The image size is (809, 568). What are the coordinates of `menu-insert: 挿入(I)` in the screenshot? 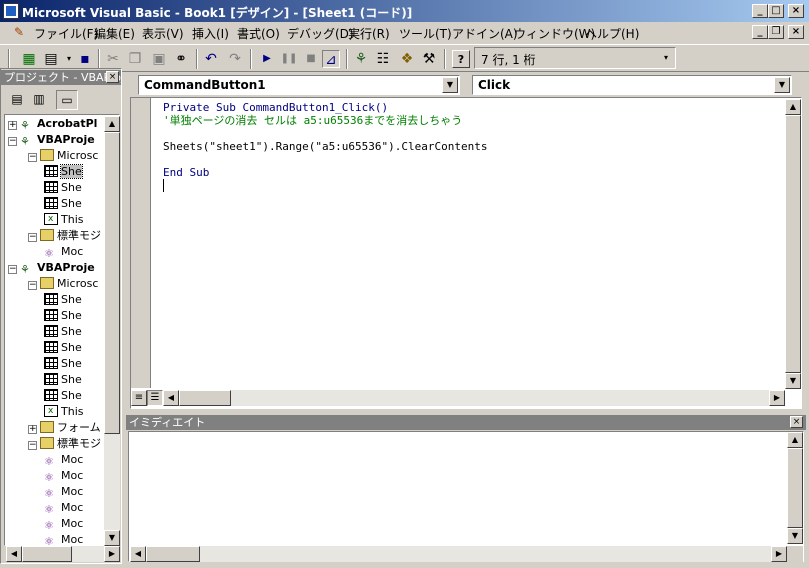 It's located at (210, 33).